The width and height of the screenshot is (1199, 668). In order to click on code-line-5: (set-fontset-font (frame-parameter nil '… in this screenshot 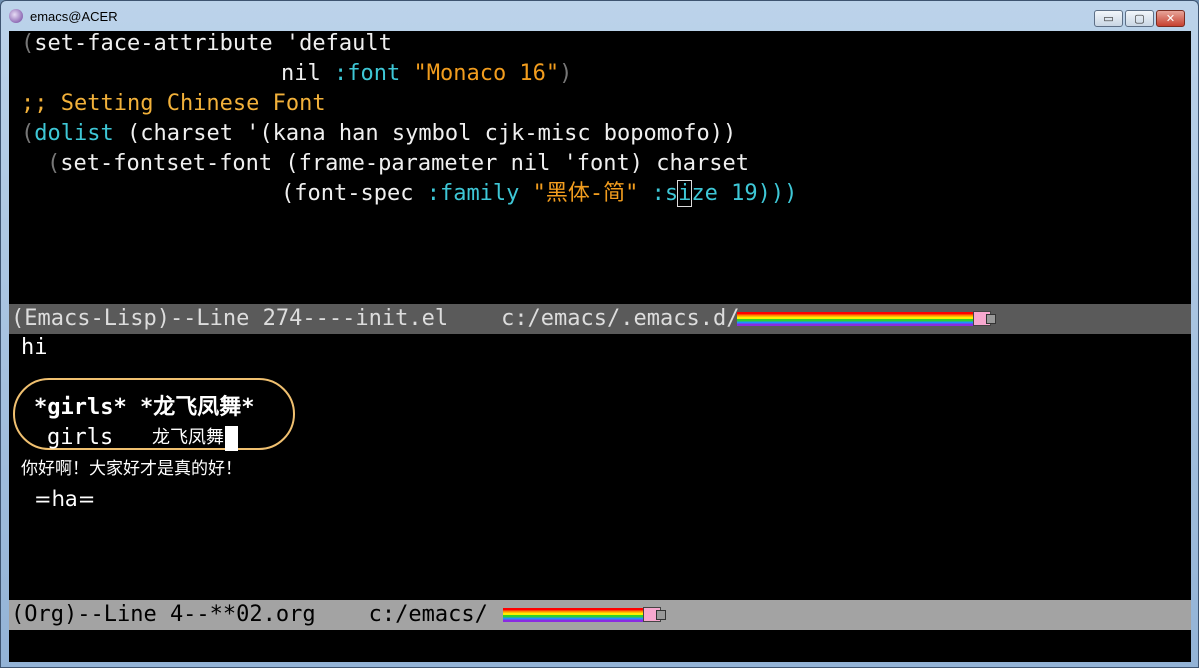, I will do `click(398, 163)`.